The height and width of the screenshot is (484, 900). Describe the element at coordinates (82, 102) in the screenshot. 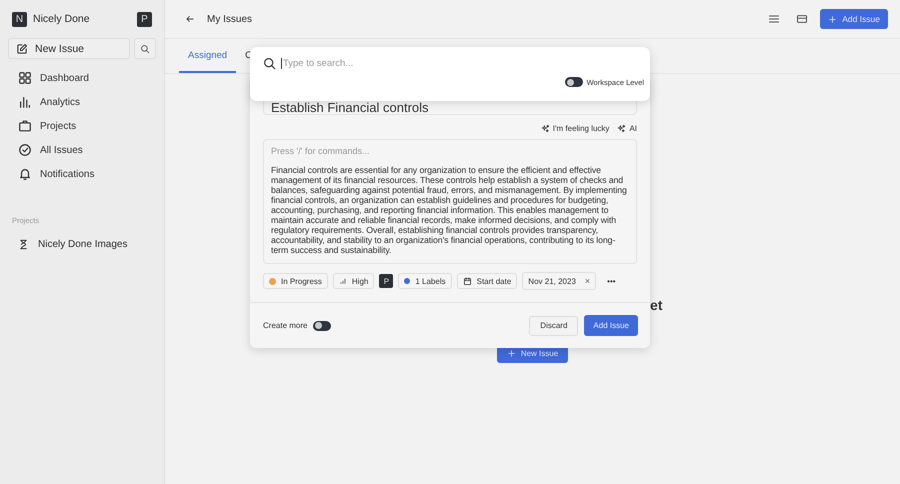

I see `nav-item: Analytics` at that location.